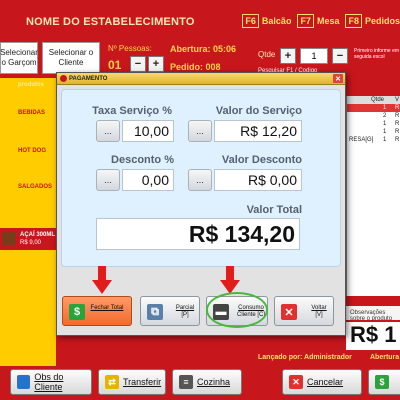 Image resolution: width=400 pixels, height=400 pixels. What do you see at coordinates (138, 64) in the screenshot?
I see `pessoas-minus-button: −` at bounding box center [138, 64].